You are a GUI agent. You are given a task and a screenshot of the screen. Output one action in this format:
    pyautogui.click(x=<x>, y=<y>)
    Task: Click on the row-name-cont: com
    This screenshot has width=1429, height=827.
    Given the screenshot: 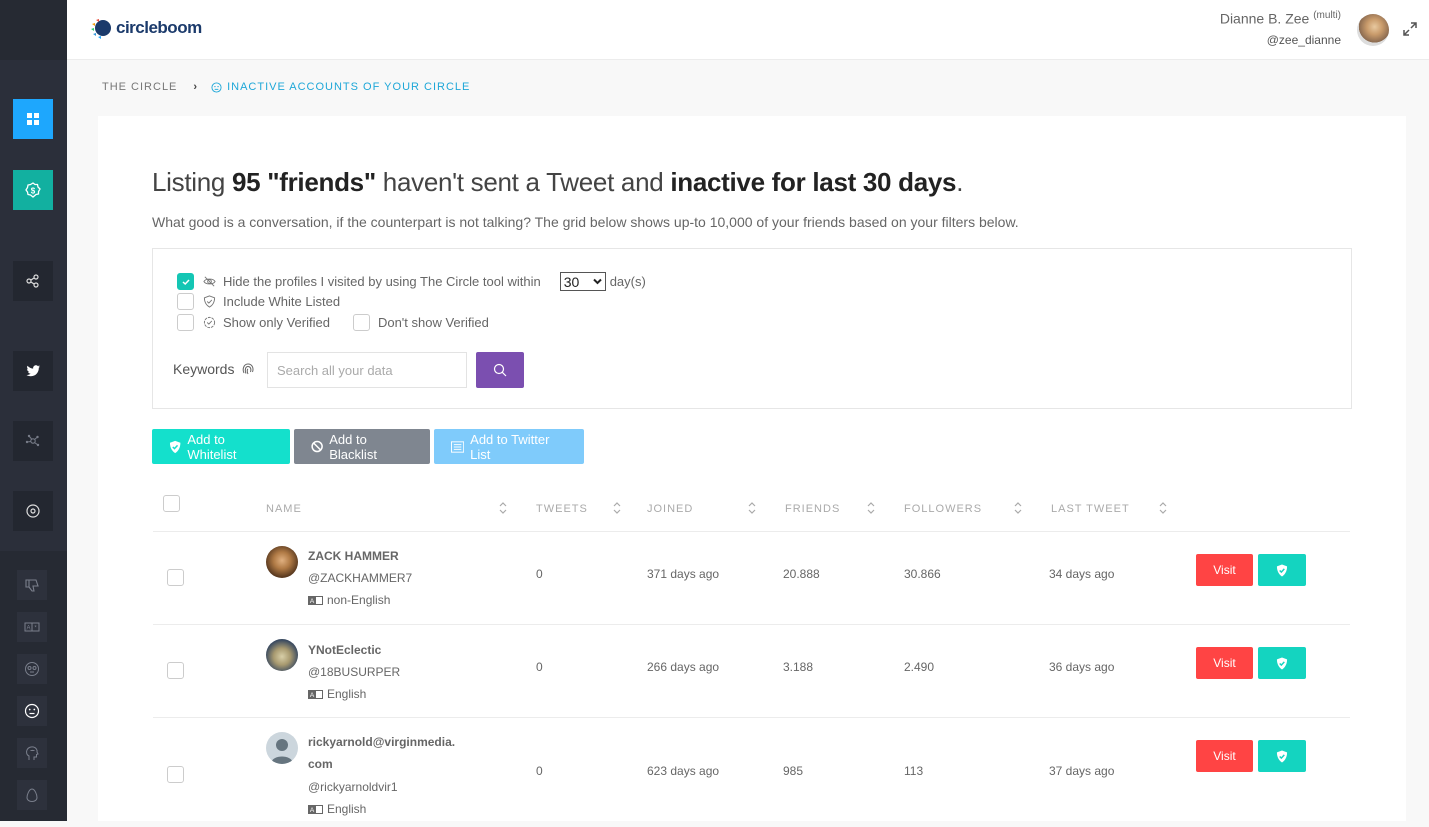 What is the action you would take?
    pyautogui.click(x=320, y=764)
    